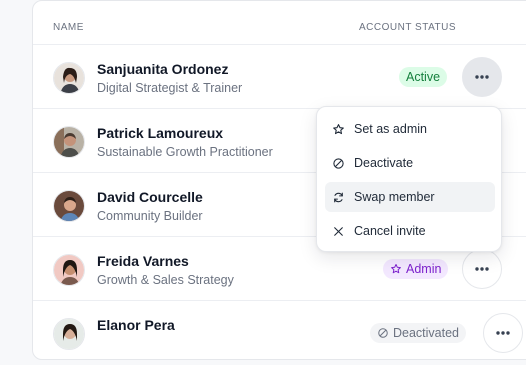 The image size is (526, 365). Describe the element at coordinates (160, 133) in the screenshot. I see `member-name: Patrick Lamoureux` at that location.